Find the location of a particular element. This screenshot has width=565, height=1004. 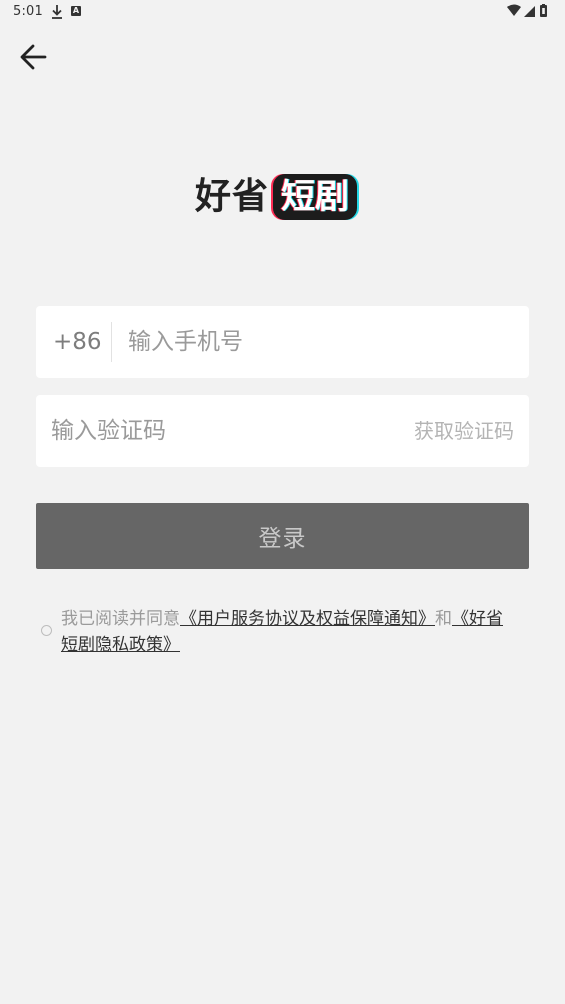

logo-badge: 短剧 is located at coordinates (315, 197).